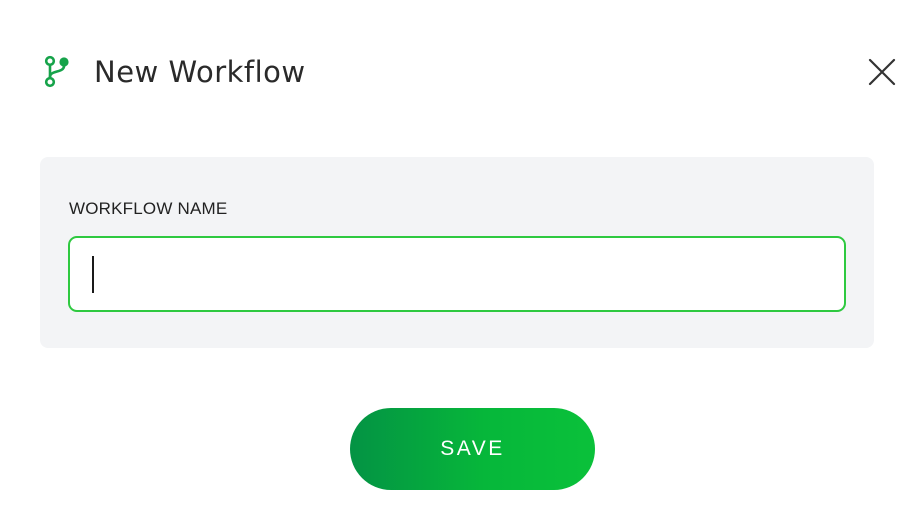 This screenshot has height=519, width=923. What do you see at coordinates (200, 72) in the screenshot?
I see `dialog-title: New Workflow` at bounding box center [200, 72].